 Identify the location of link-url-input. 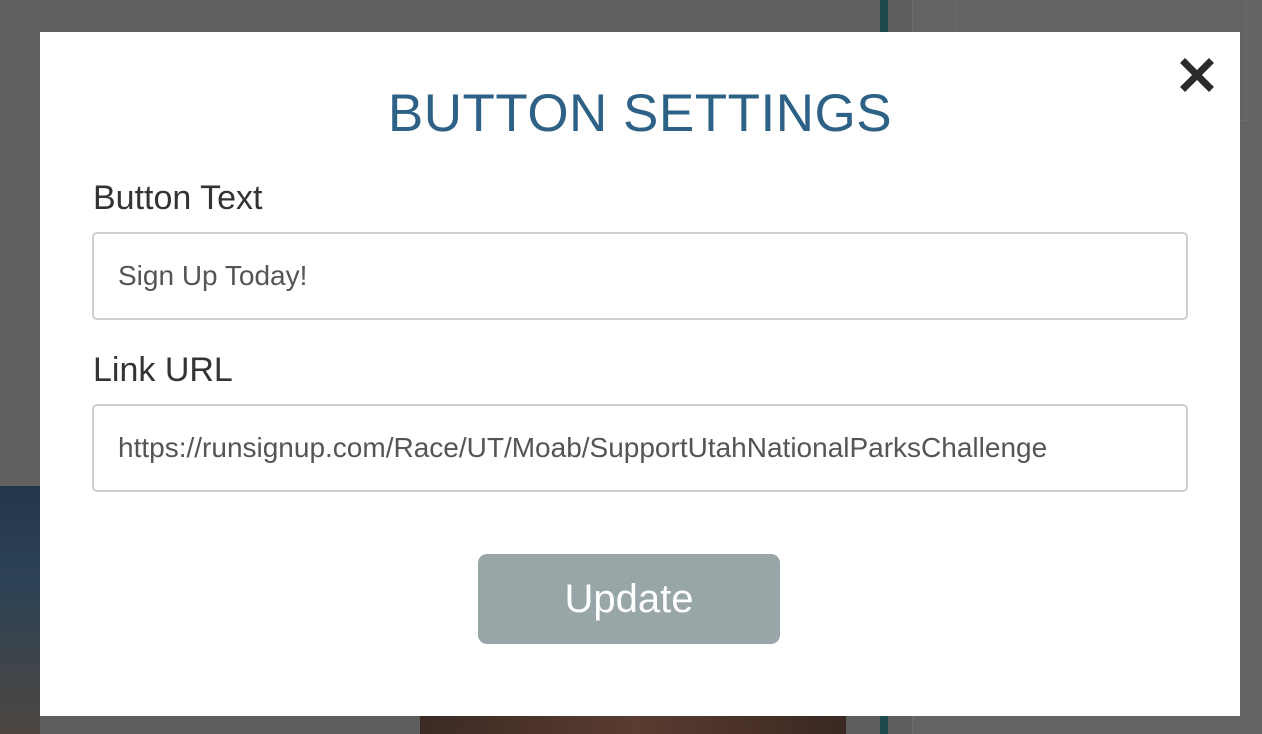
(640, 448).